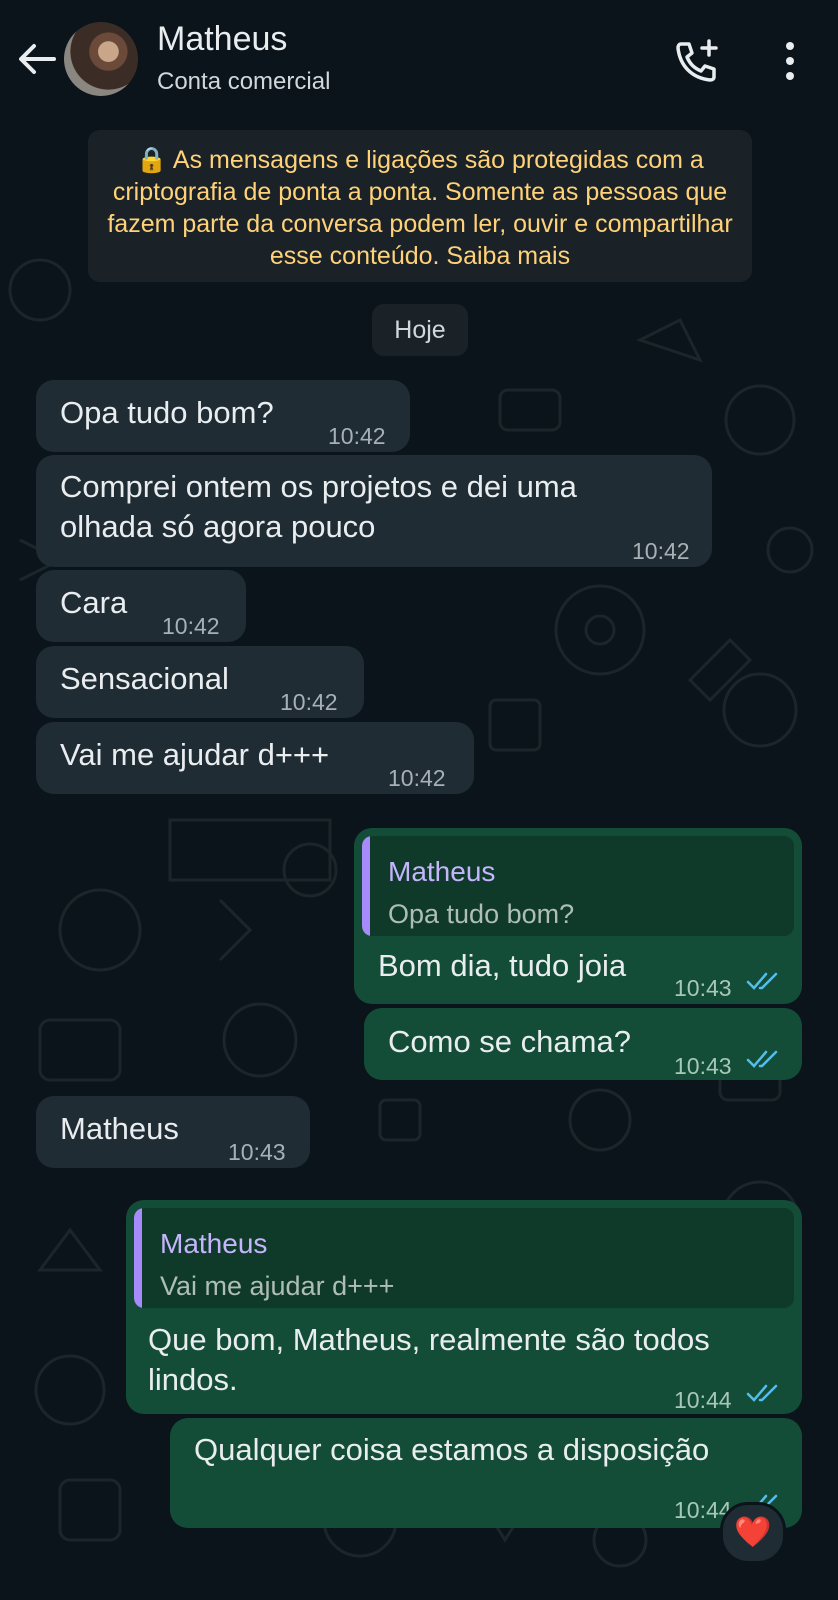 This screenshot has width=838, height=1600. I want to click on message-time: 10:44, so click(703, 1400).